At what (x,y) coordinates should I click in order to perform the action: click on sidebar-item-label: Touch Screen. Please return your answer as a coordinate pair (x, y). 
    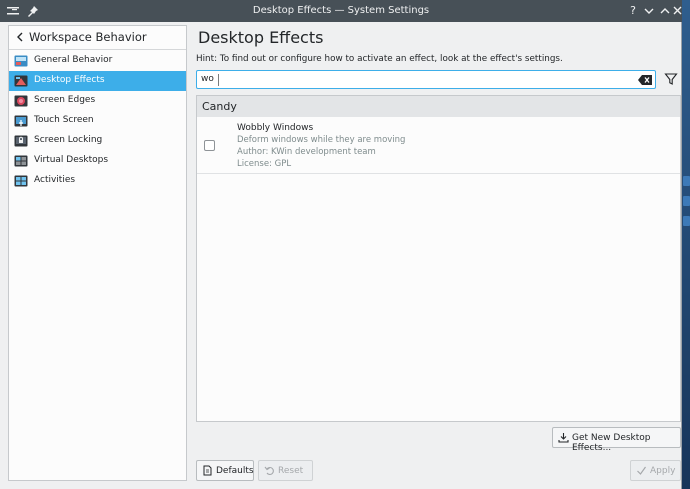
    Looking at the image, I should click on (64, 120).